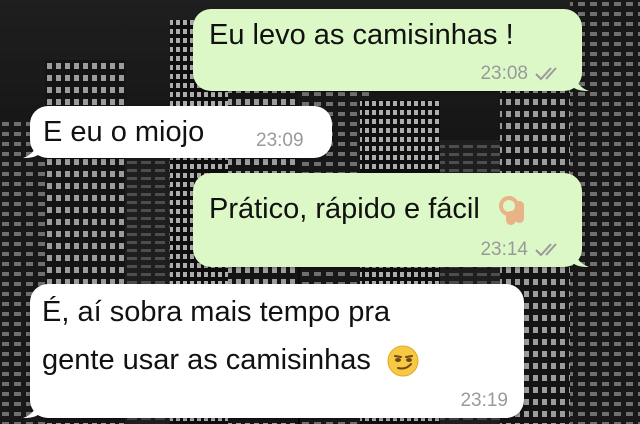 The width and height of the screenshot is (640, 424). What do you see at coordinates (361, 35) in the screenshot?
I see `message-text: Eu levo as camisinhas !` at bounding box center [361, 35].